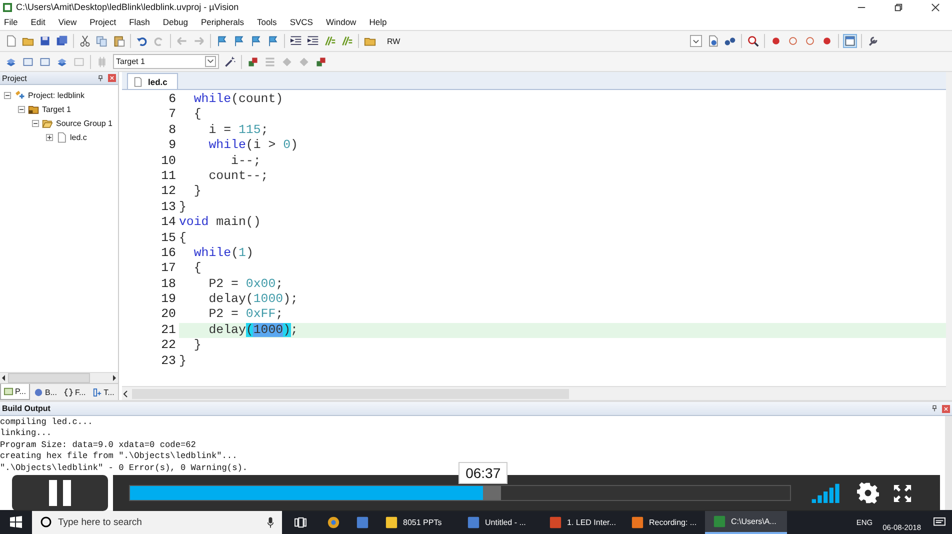  What do you see at coordinates (85, 41) in the screenshot?
I see `cut-icon` at bounding box center [85, 41].